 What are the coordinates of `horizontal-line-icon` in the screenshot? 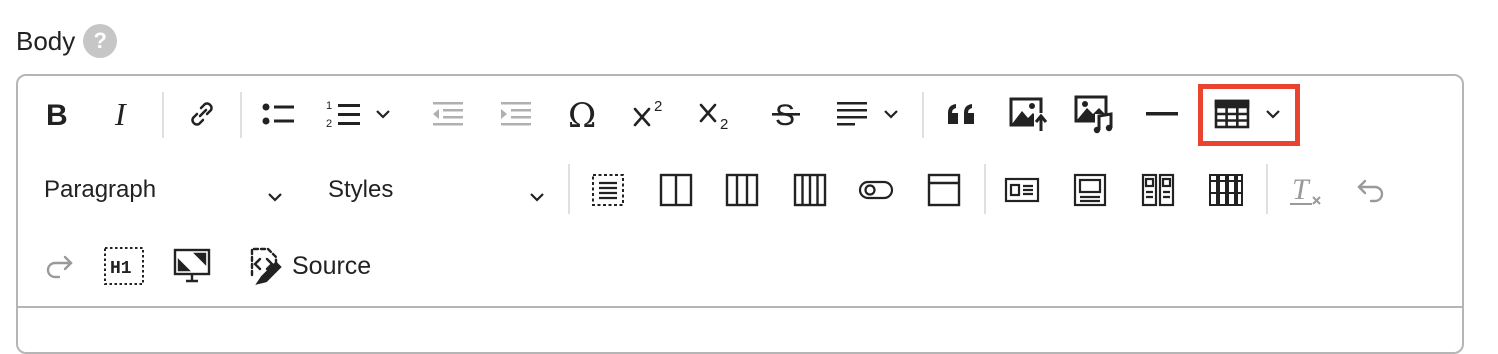 It's located at (1162, 114).